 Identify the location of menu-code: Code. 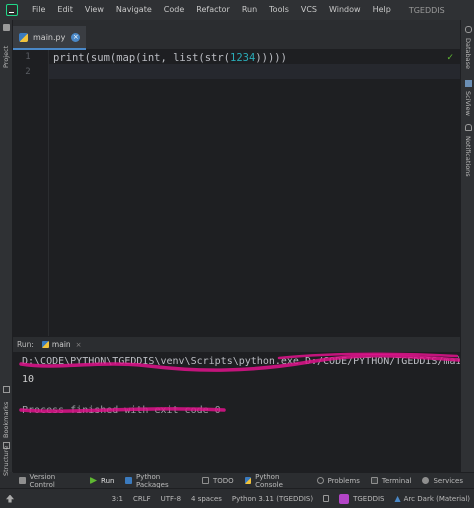
(174, 10).